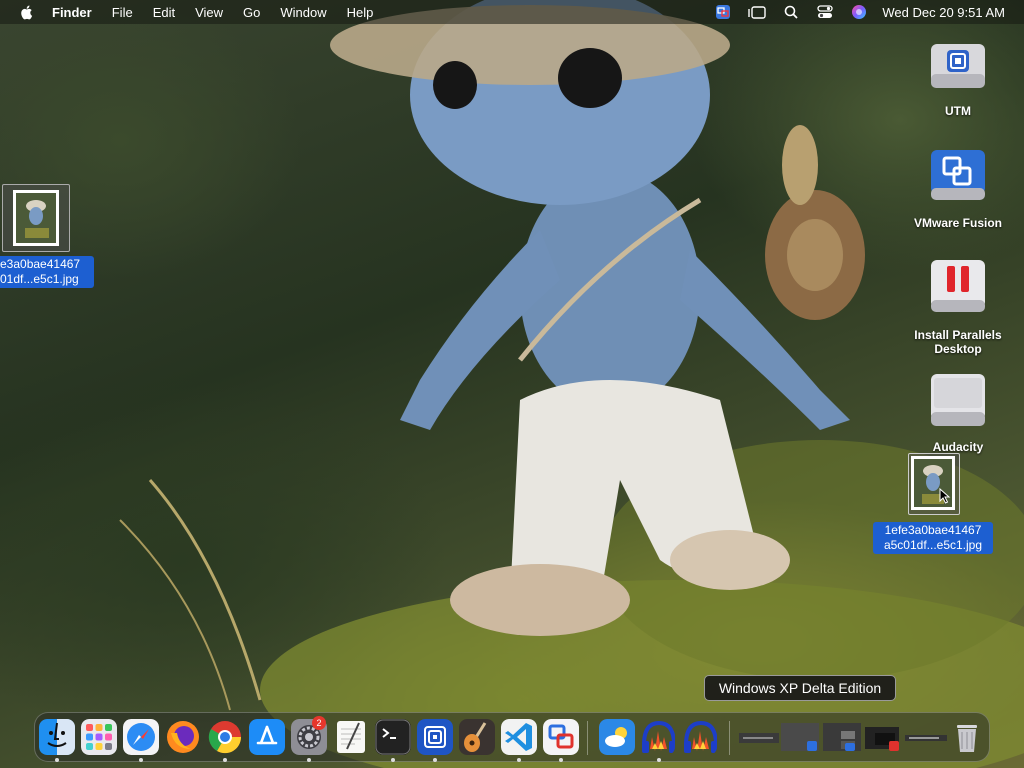  Describe the element at coordinates (360, 12) in the screenshot. I see `menu-help: Help` at that location.